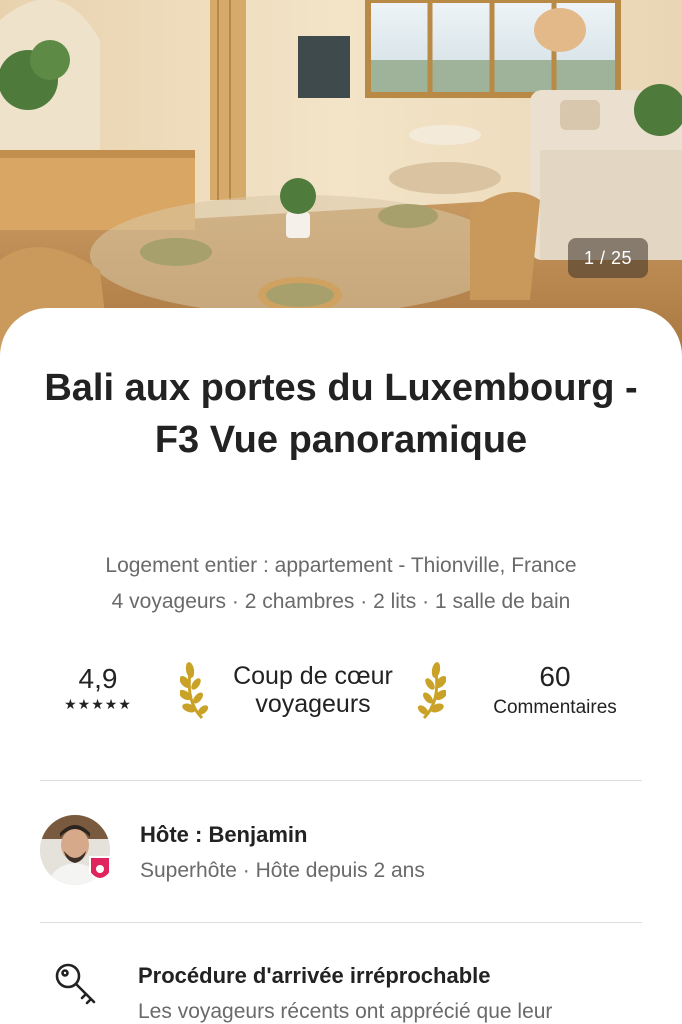 The height and width of the screenshot is (1024, 682). I want to click on rating-value: 4,9, so click(98, 678).